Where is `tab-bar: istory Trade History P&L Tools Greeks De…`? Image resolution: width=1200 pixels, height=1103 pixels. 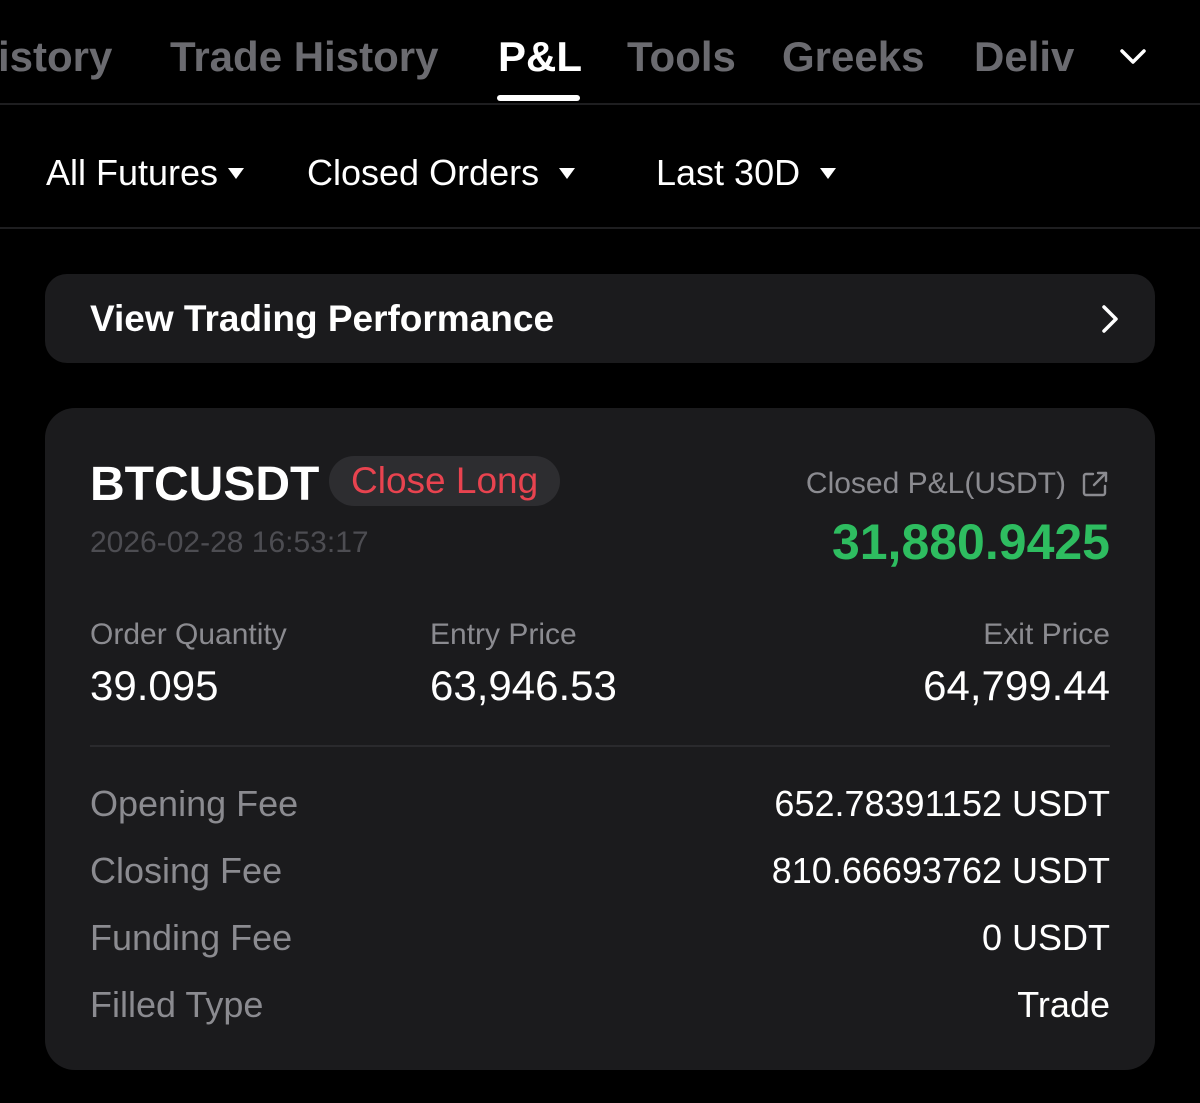
tab-bar: istory Trade History P&L Tools Greeks De… is located at coordinates (600, 52).